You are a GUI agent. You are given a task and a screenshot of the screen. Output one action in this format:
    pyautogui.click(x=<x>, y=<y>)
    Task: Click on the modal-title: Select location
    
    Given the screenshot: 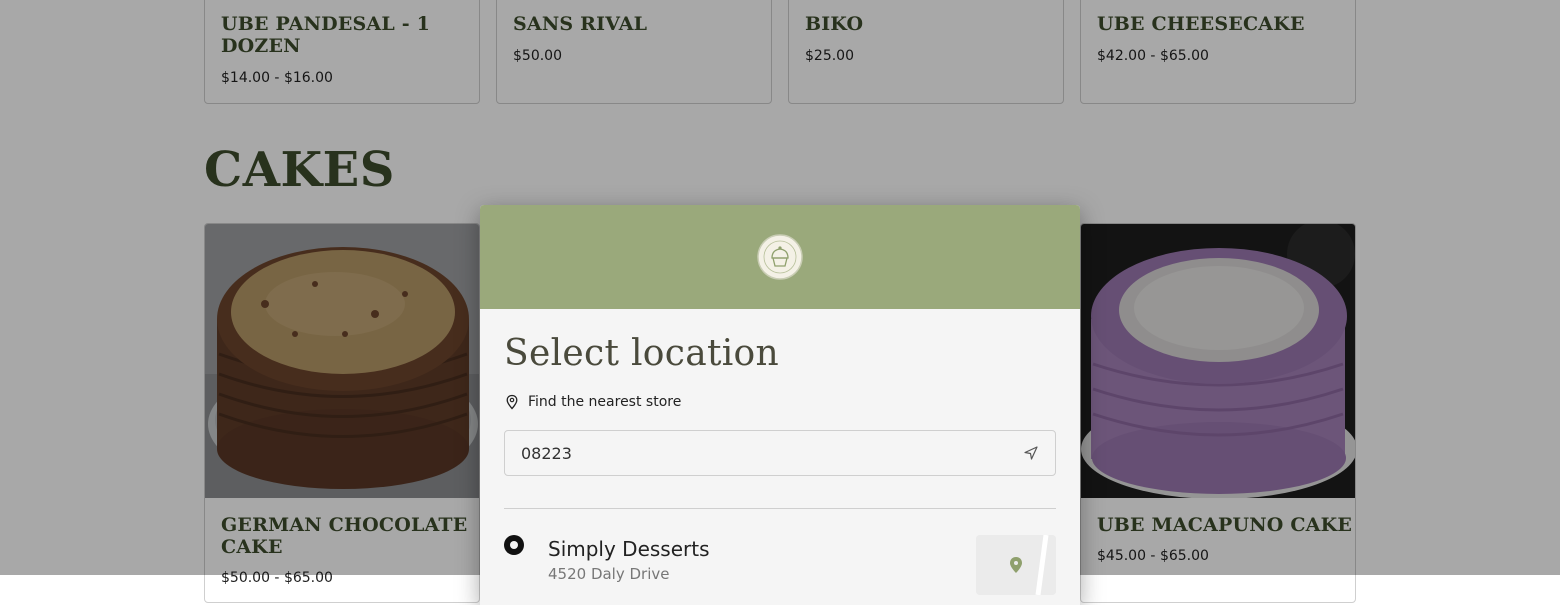 What is the action you would take?
    pyautogui.click(x=642, y=353)
    